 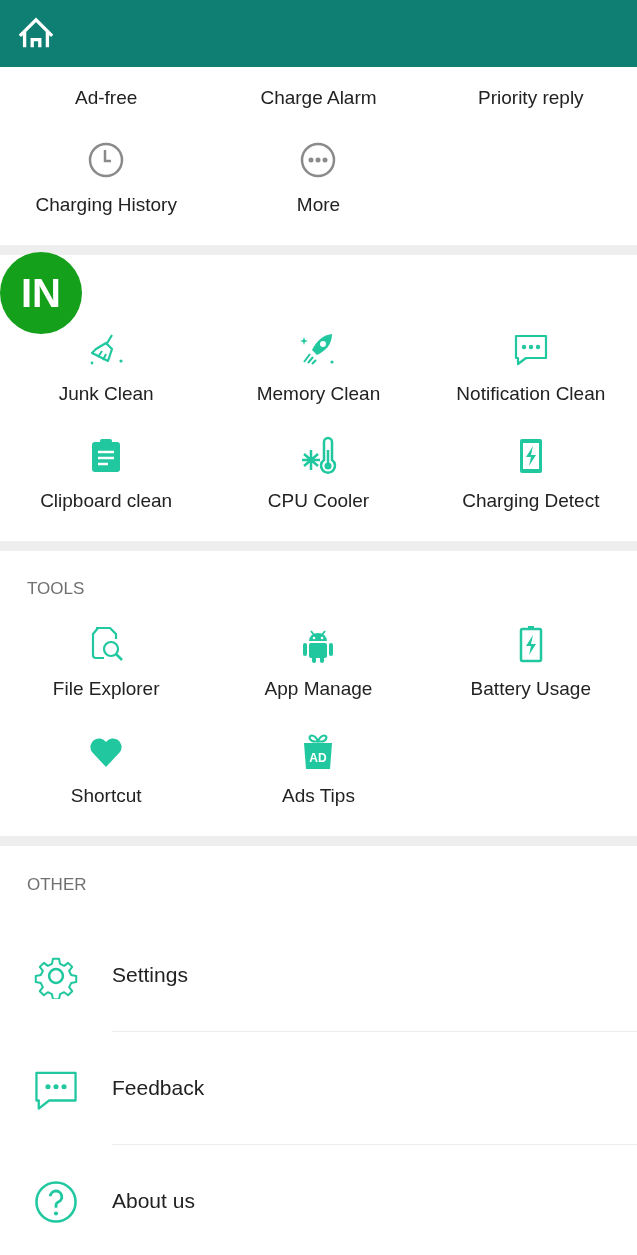 I want to click on menu-item: Feedback, so click(x=158, y=1088).